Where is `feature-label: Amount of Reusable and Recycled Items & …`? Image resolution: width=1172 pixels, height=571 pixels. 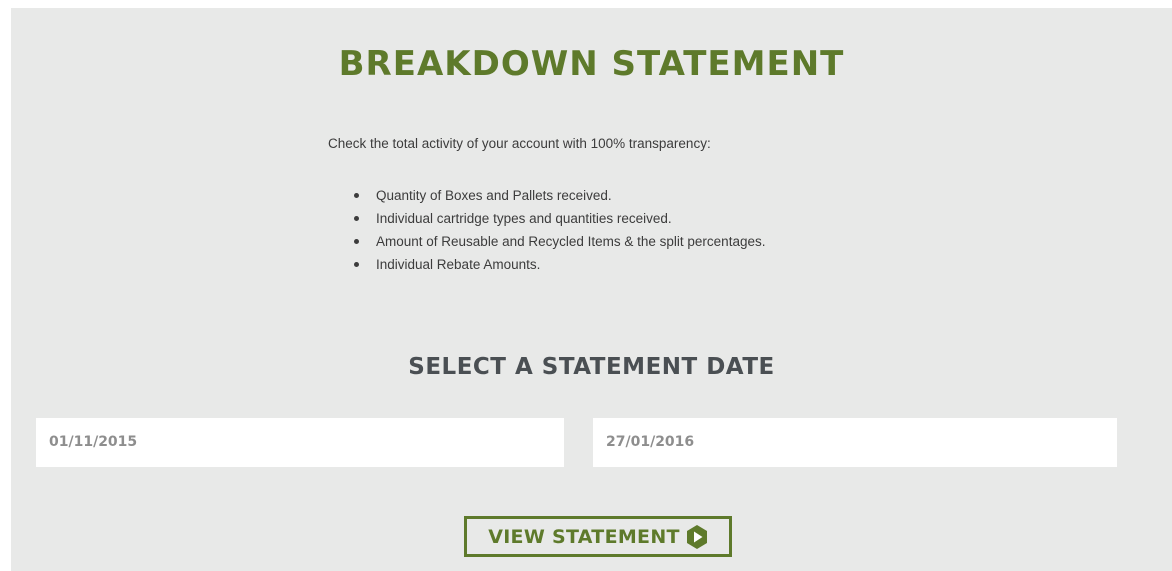
feature-label: Amount of Reusable and Recycled Items & … is located at coordinates (571, 241).